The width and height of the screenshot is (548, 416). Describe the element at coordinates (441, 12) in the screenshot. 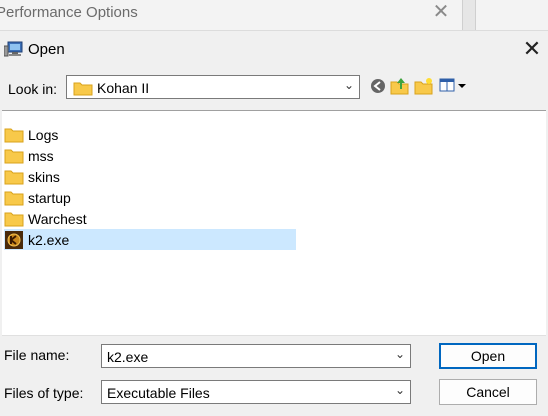

I see `background-window-close-icon: ✕` at that location.